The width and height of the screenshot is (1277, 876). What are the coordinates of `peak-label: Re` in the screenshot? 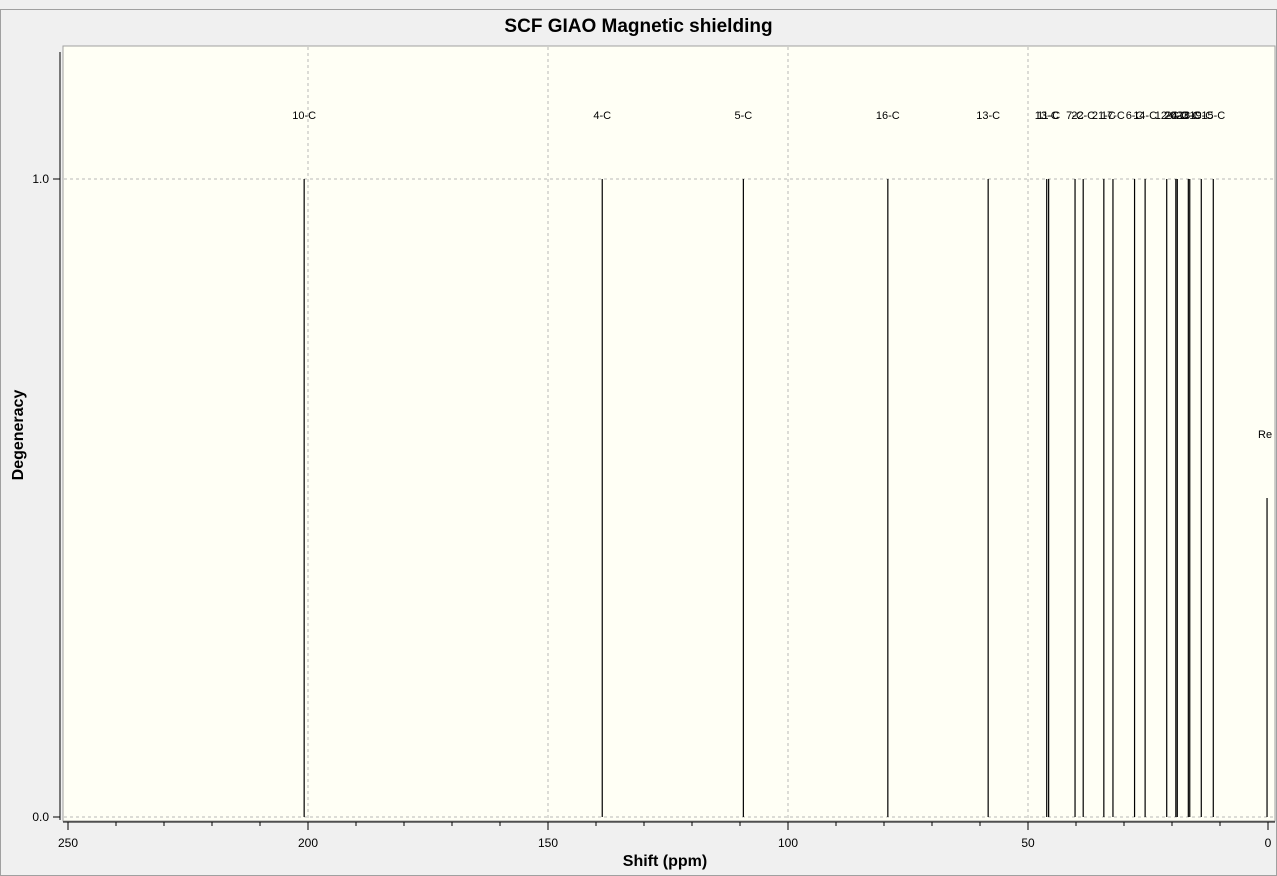 It's located at (1265, 435).